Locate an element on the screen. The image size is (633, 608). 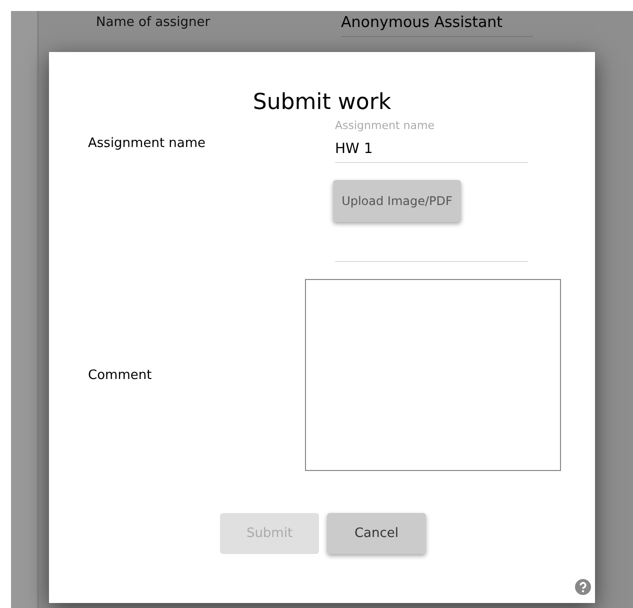
dialog-title: Submit work is located at coordinates (322, 102).